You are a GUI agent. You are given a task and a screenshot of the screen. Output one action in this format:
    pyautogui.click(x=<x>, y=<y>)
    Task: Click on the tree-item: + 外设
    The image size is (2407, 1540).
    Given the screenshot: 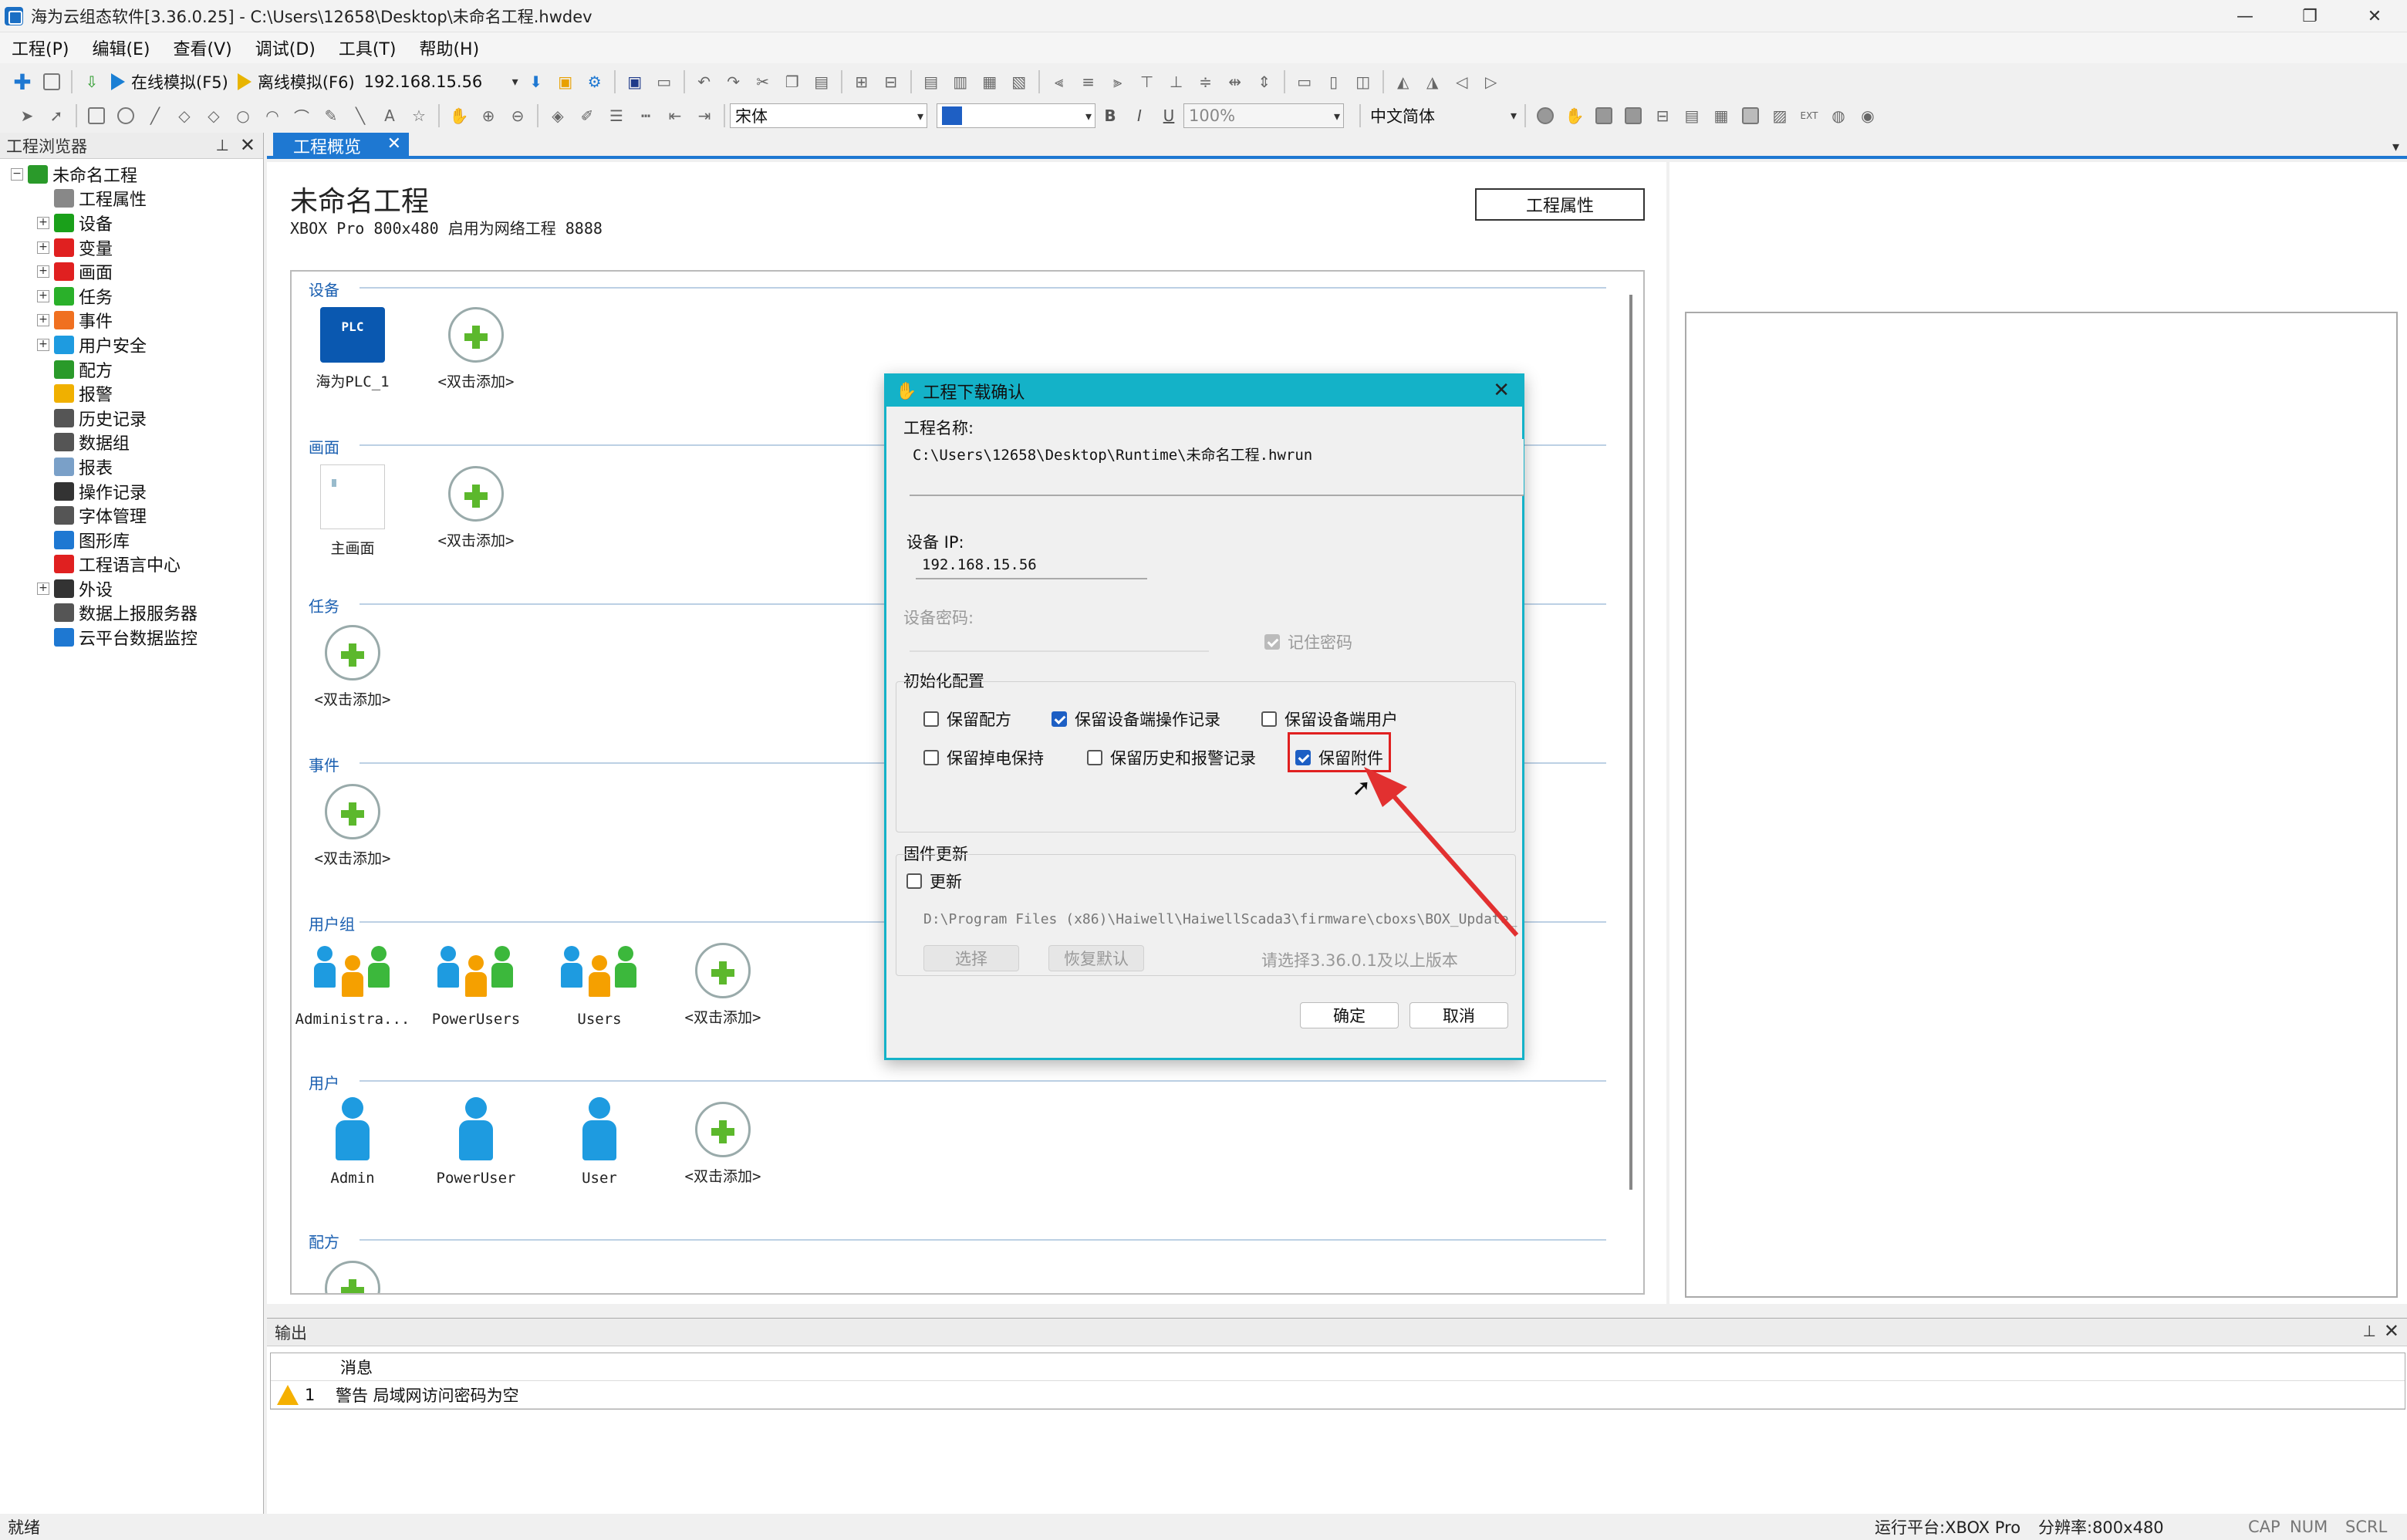 What is the action you would take?
    pyautogui.click(x=131, y=588)
    